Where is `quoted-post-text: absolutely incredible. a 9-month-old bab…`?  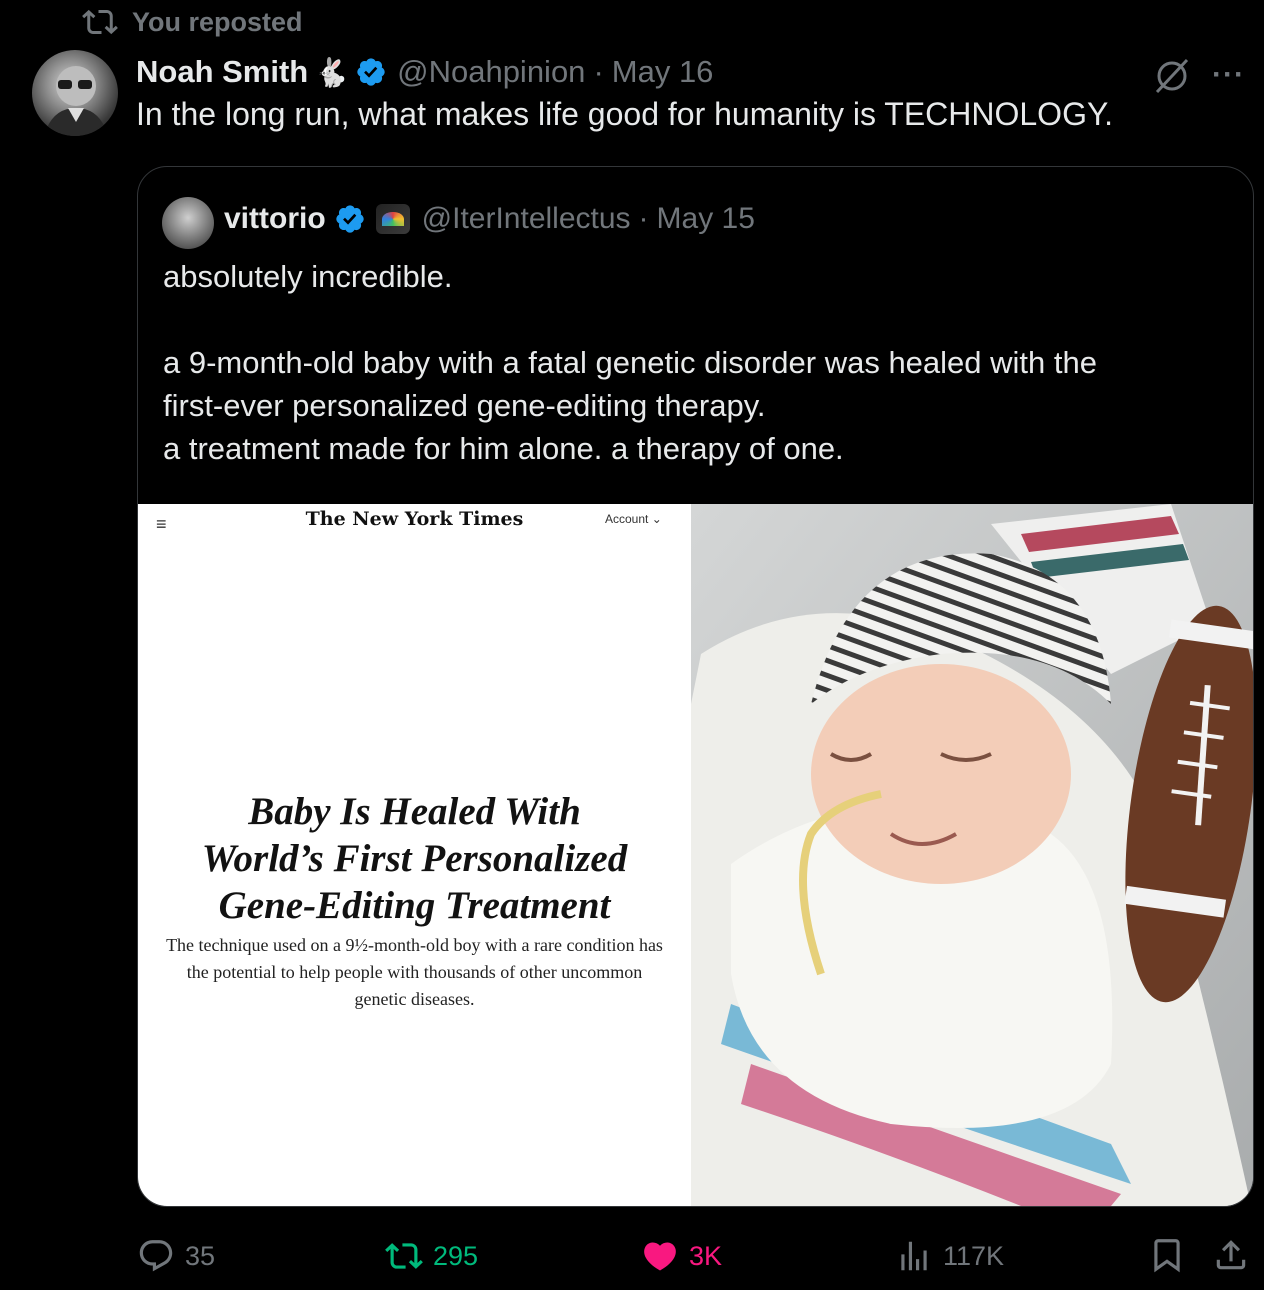
quoted-post-text: absolutely incredible. a 9-month-old bab… is located at coordinates (630, 362).